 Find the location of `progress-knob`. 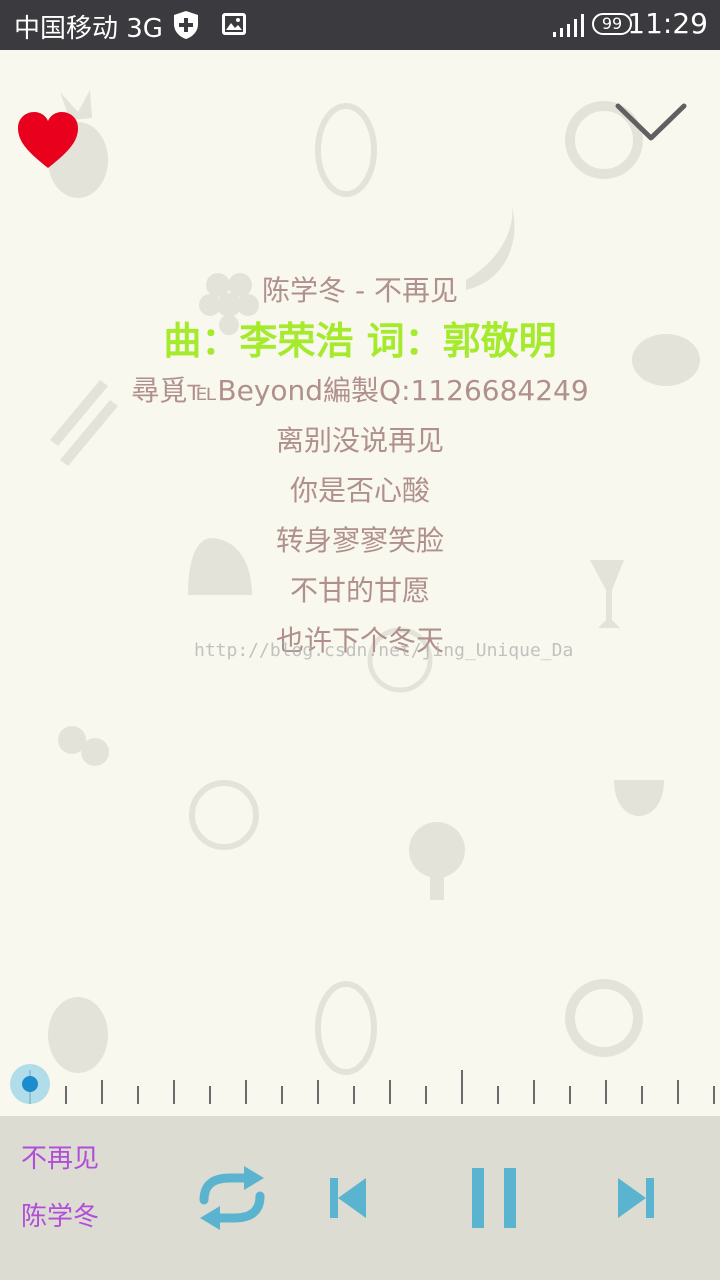

progress-knob is located at coordinates (30, 1084).